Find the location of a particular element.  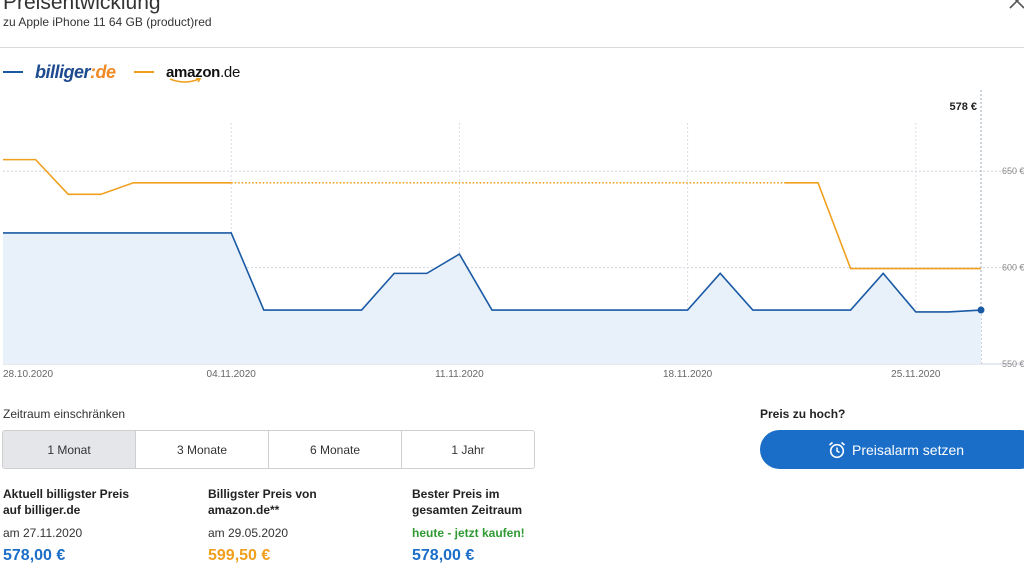

range-3-months-button: 3 Monate is located at coordinates (202, 449).